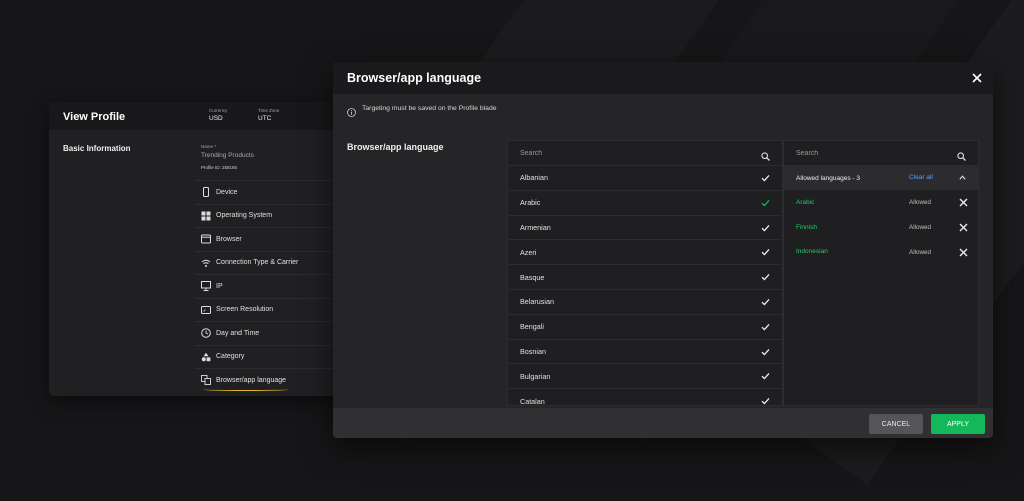  I want to click on language-row-bengali: Bengali, so click(645, 327).